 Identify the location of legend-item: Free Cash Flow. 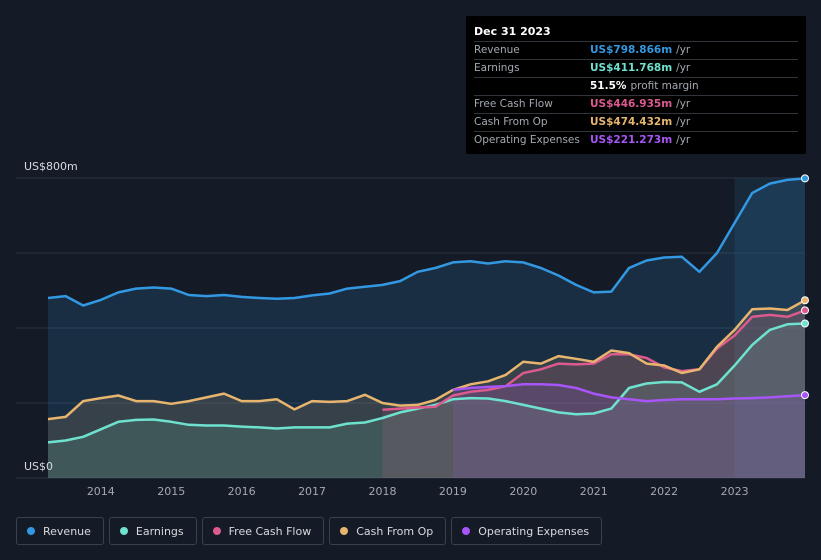
(263, 531).